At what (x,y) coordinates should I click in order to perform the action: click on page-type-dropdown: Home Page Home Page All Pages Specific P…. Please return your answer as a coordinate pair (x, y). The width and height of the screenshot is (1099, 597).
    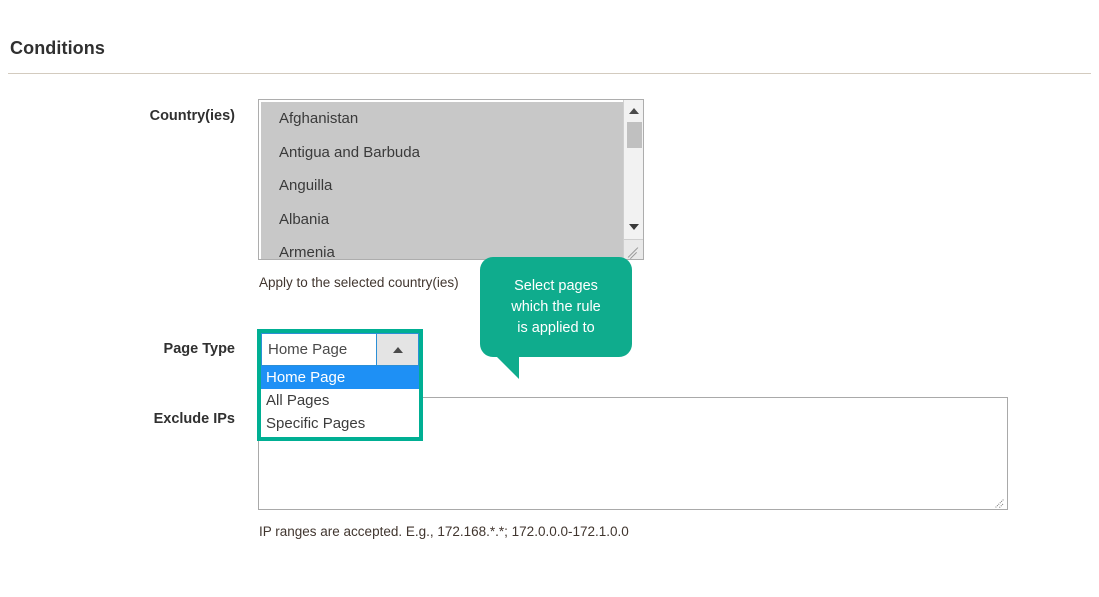
    Looking at the image, I should click on (340, 385).